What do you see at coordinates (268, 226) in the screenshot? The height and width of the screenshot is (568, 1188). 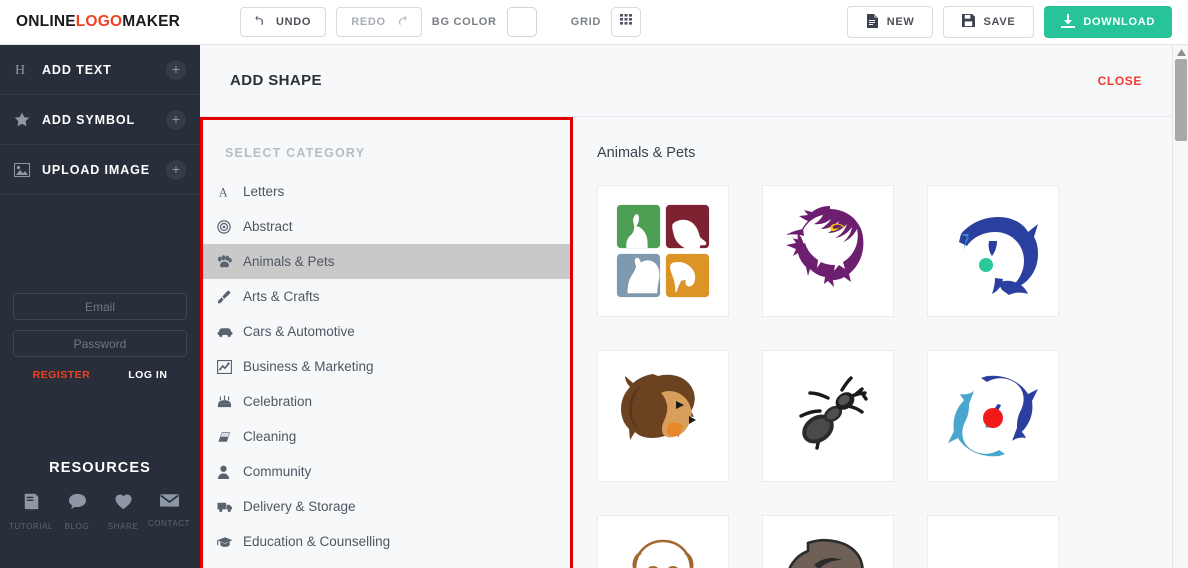 I see `category-label-abstract: Abstract` at bounding box center [268, 226].